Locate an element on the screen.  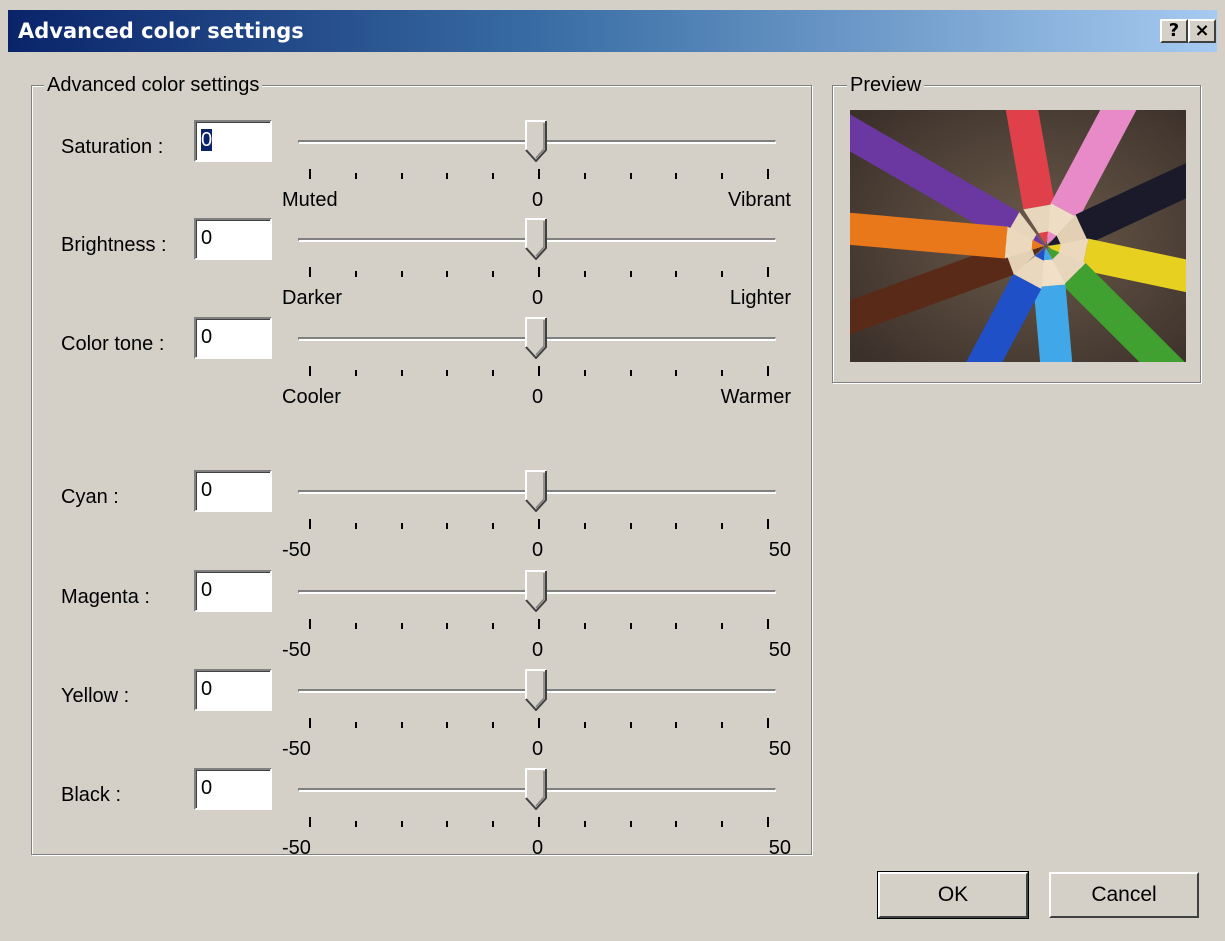
brightness-slider-thumb is located at coordinates (536, 239).